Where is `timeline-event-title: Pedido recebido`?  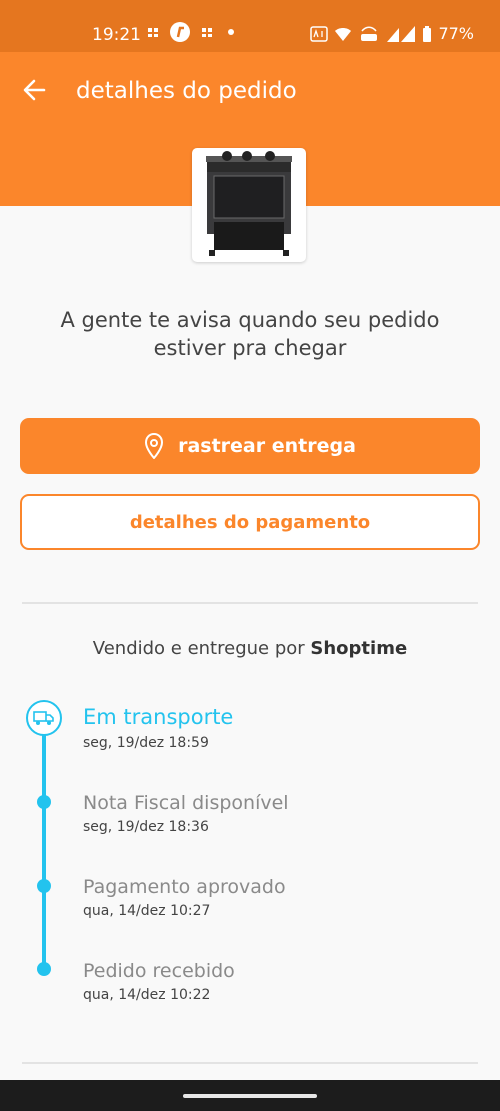
timeline-event-title: Pedido recebido is located at coordinates (159, 971).